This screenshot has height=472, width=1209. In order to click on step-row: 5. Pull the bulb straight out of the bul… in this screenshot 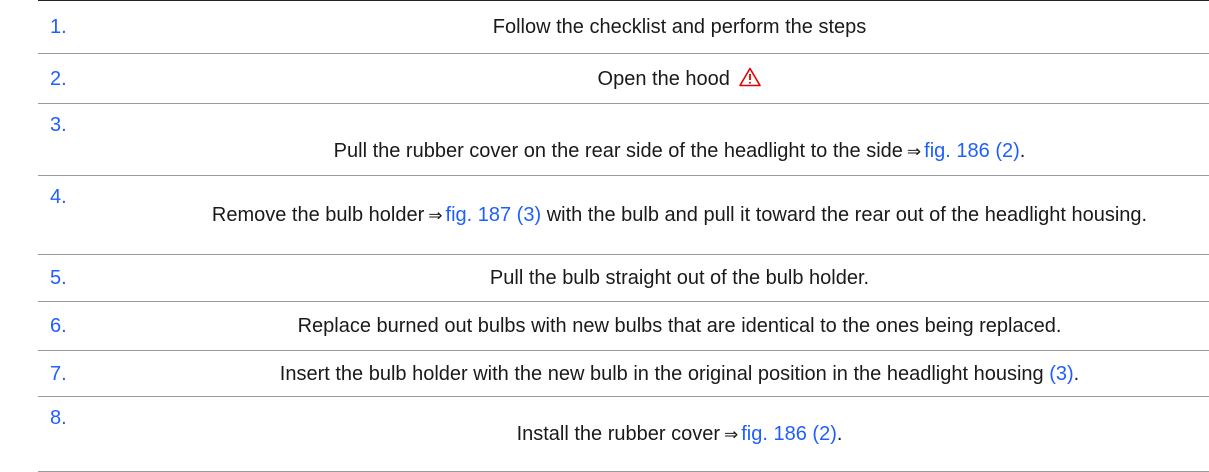, I will do `click(623, 278)`.